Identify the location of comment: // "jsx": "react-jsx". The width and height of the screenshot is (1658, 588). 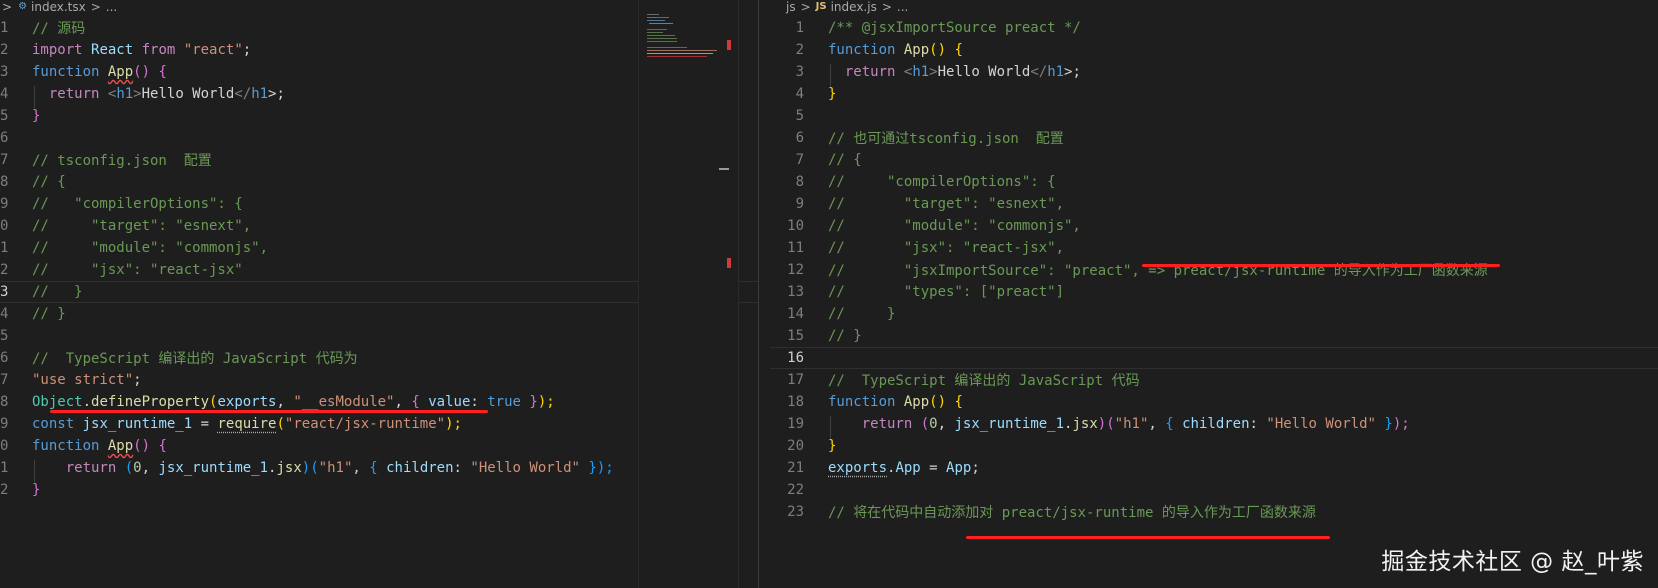
(137, 270).